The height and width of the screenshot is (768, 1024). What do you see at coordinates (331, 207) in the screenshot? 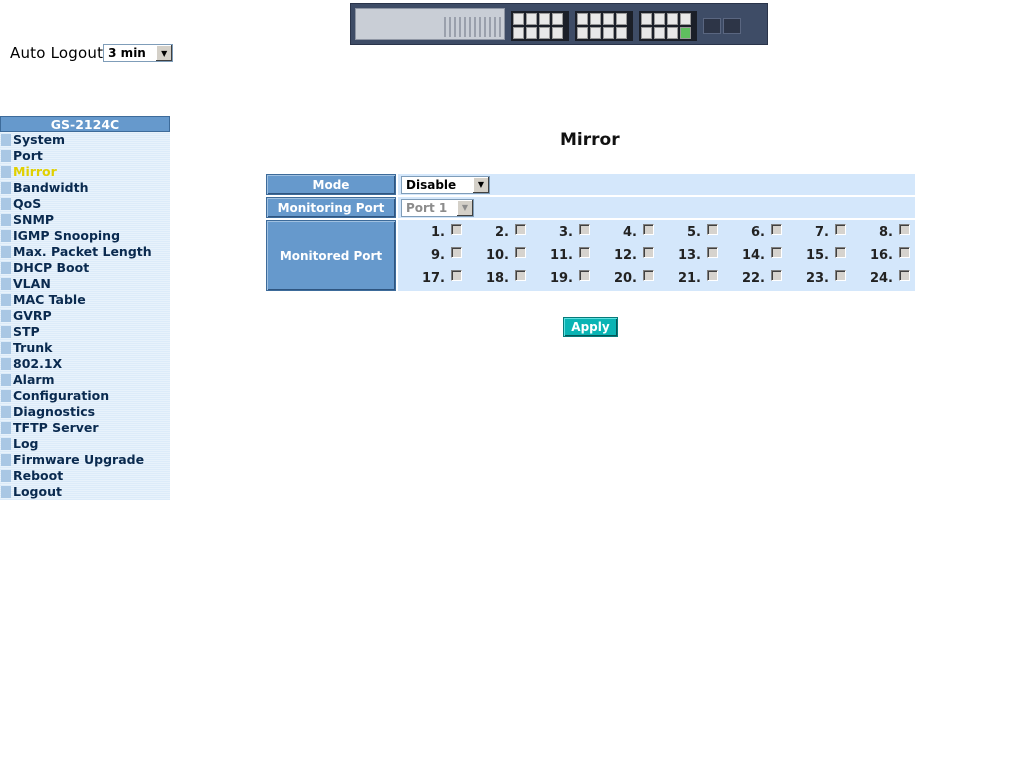
I see `monitoring-port-label: Monitoring Port` at bounding box center [331, 207].